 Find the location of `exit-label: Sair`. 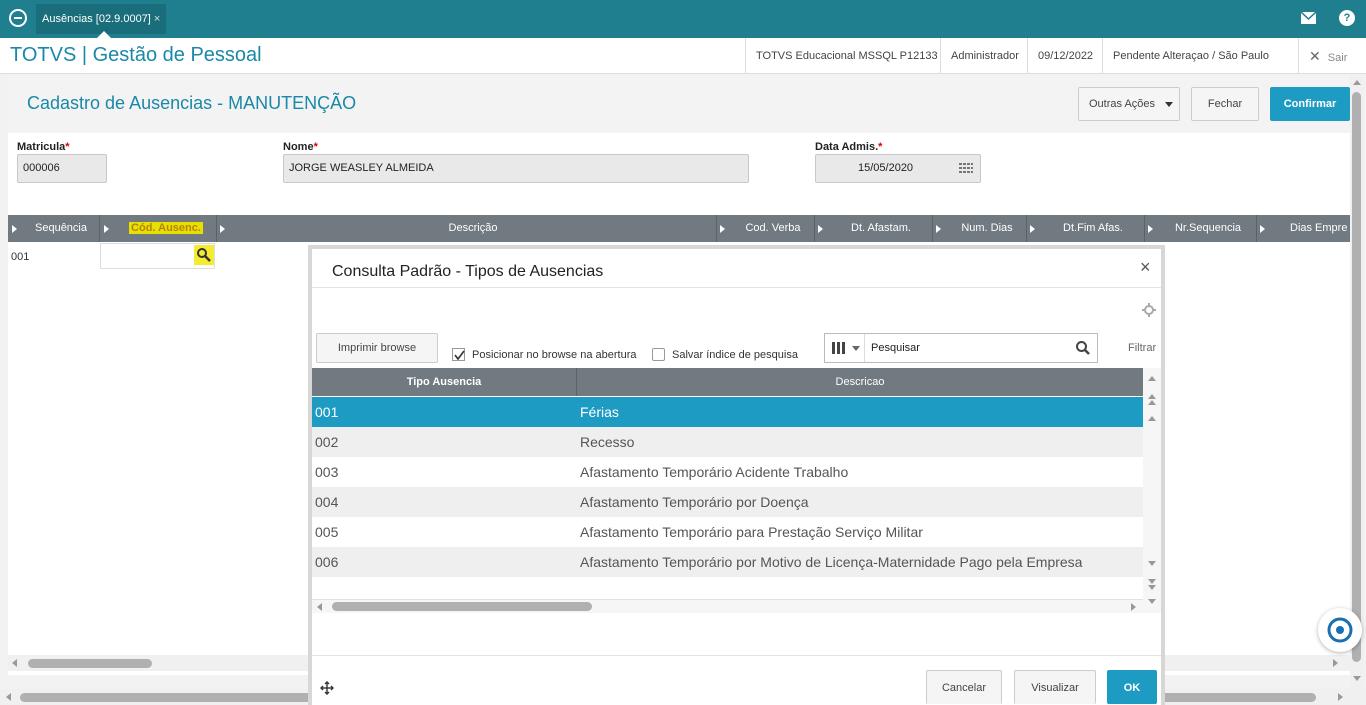

exit-label: Sair is located at coordinates (1337, 58).